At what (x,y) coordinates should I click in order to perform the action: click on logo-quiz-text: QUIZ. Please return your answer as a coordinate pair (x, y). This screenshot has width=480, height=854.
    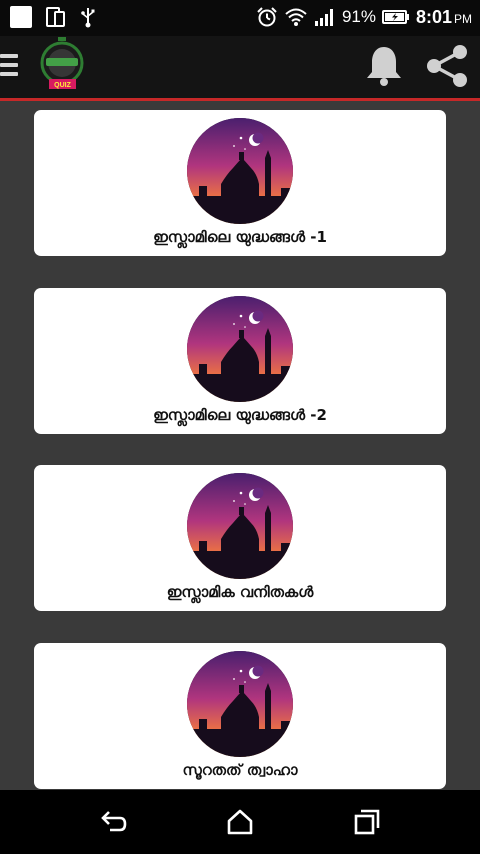
    Looking at the image, I should click on (62, 85).